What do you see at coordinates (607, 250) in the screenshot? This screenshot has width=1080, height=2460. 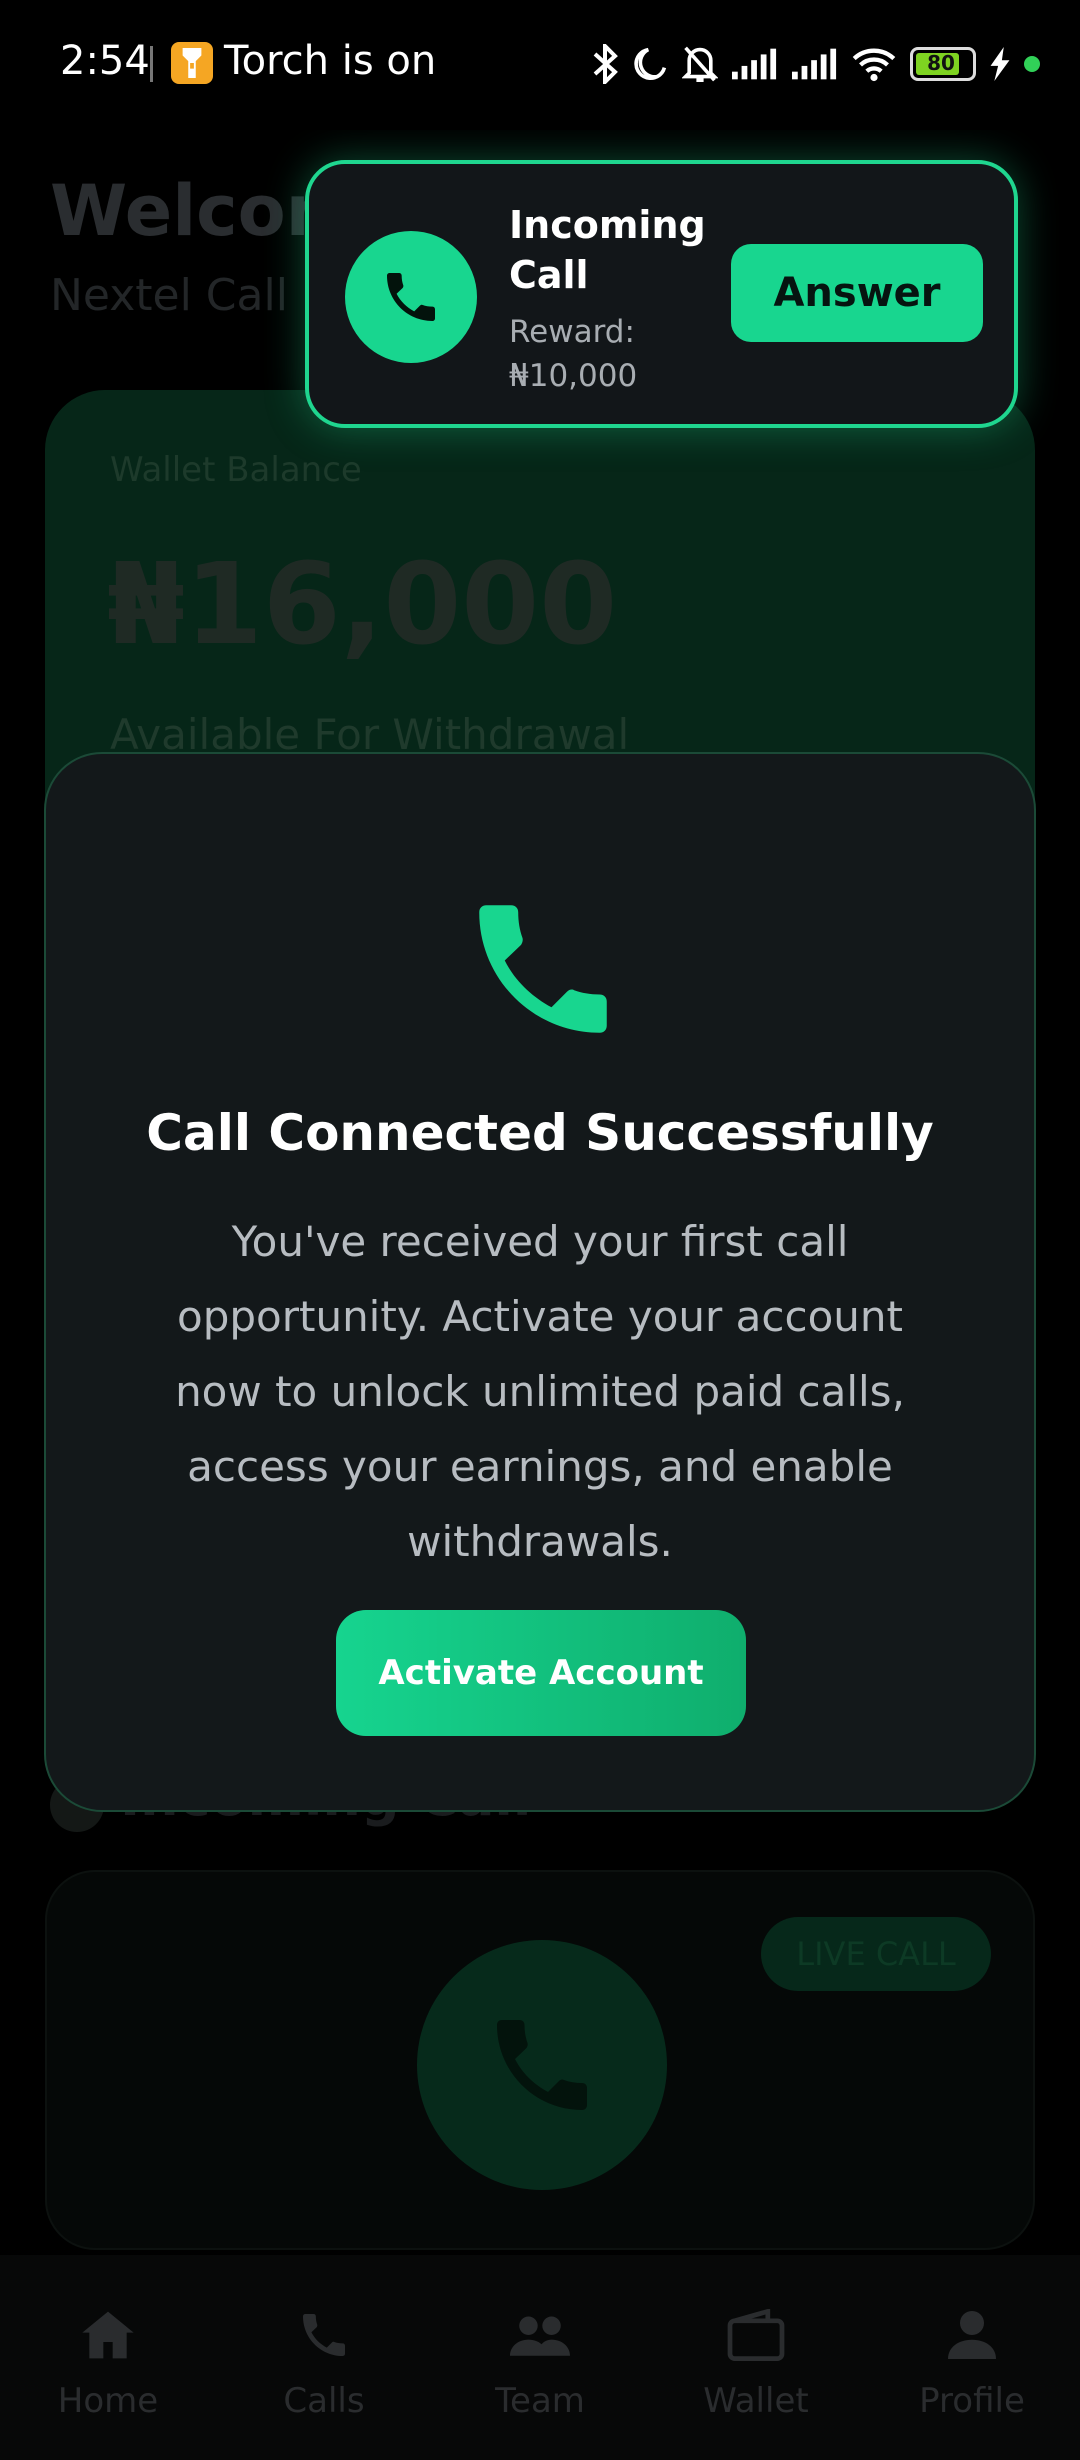 I see `notification-title: Incoming Call` at bounding box center [607, 250].